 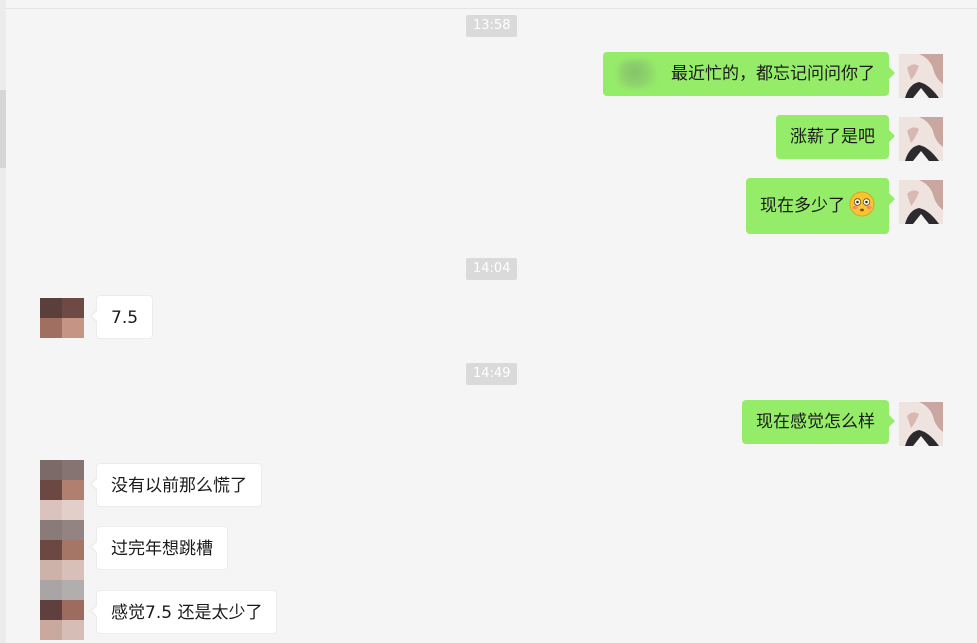 I want to click on message-text: 现在多少了, so click(x=802, y=206).